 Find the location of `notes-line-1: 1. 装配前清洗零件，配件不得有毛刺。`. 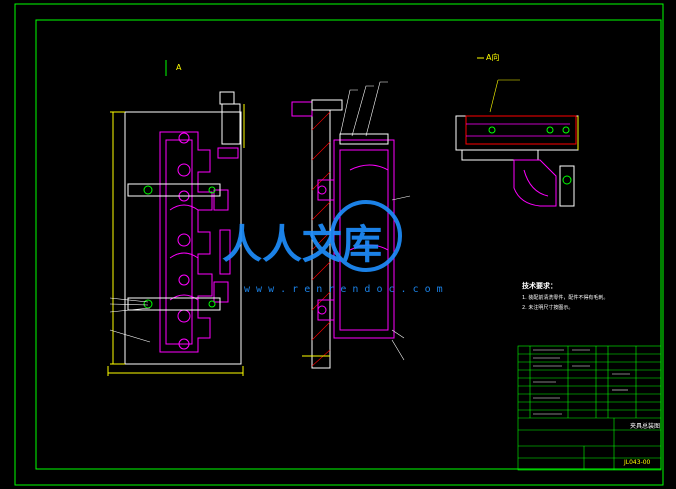

notes-line-1: 1. 装配前清洗零件，配件不得有毛刺。 is located at coordinates (565, 297).